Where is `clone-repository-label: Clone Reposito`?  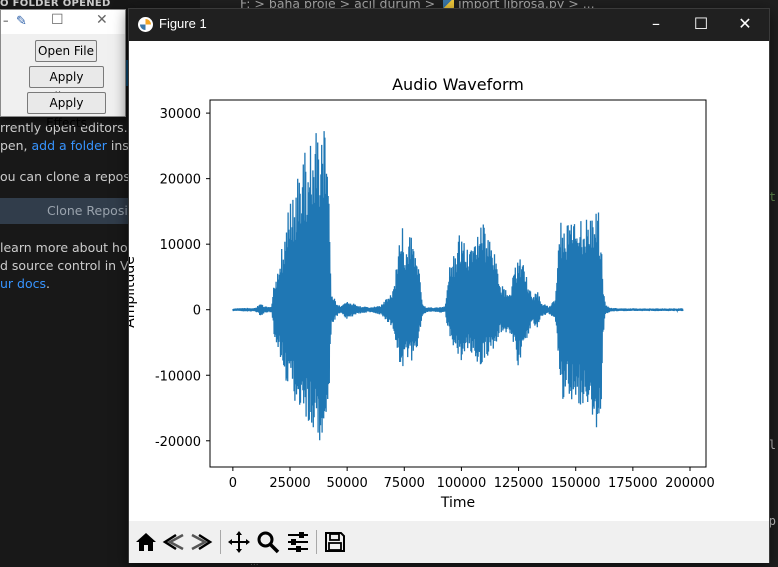 clone-repository-label: Clone Reposito is located at coordinates (94, 210).